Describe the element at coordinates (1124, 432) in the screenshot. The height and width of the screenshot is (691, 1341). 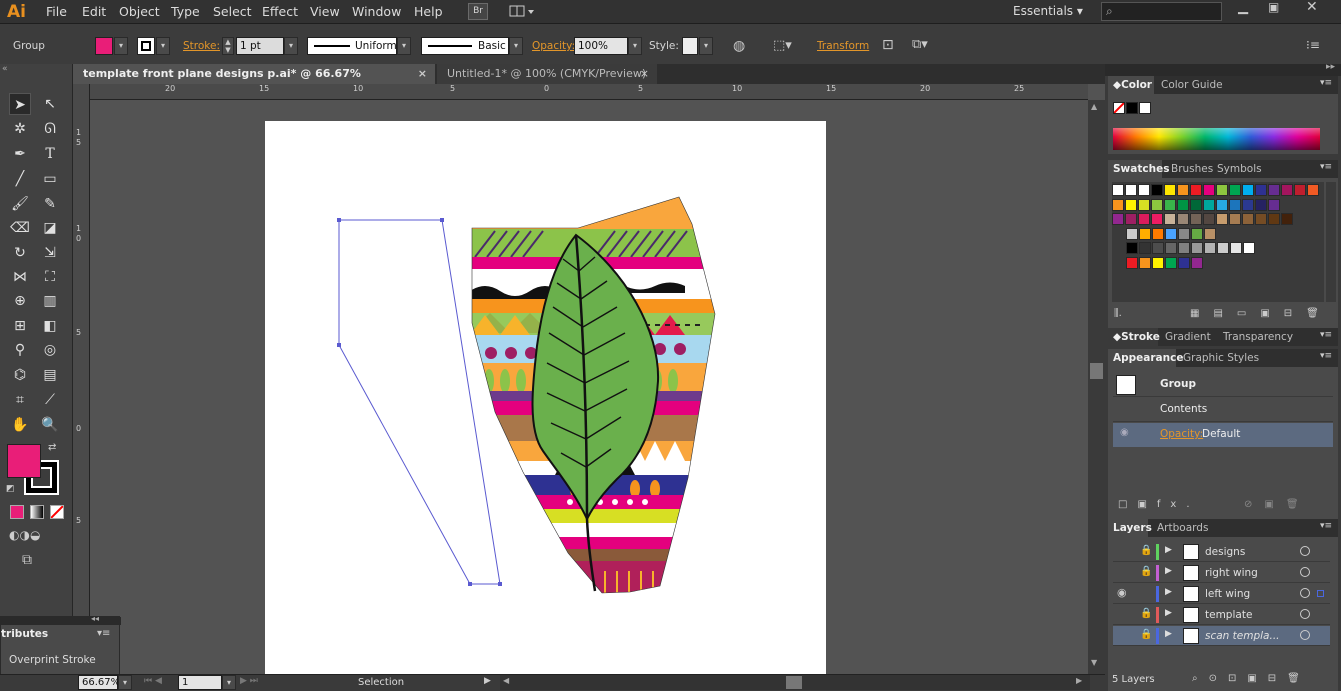
I see `visibility-eye-icon: ◉` at that location.